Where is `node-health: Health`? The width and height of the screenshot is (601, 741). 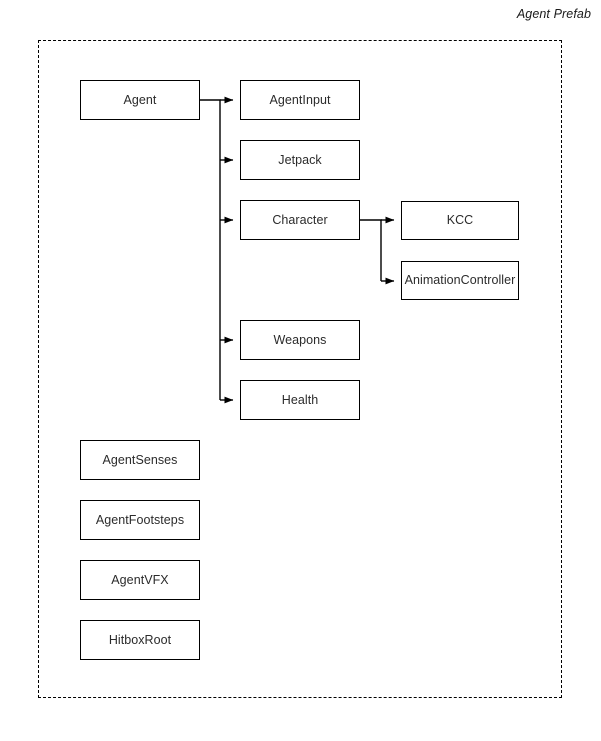 node-health: Health is located at coordinates (300, 400).